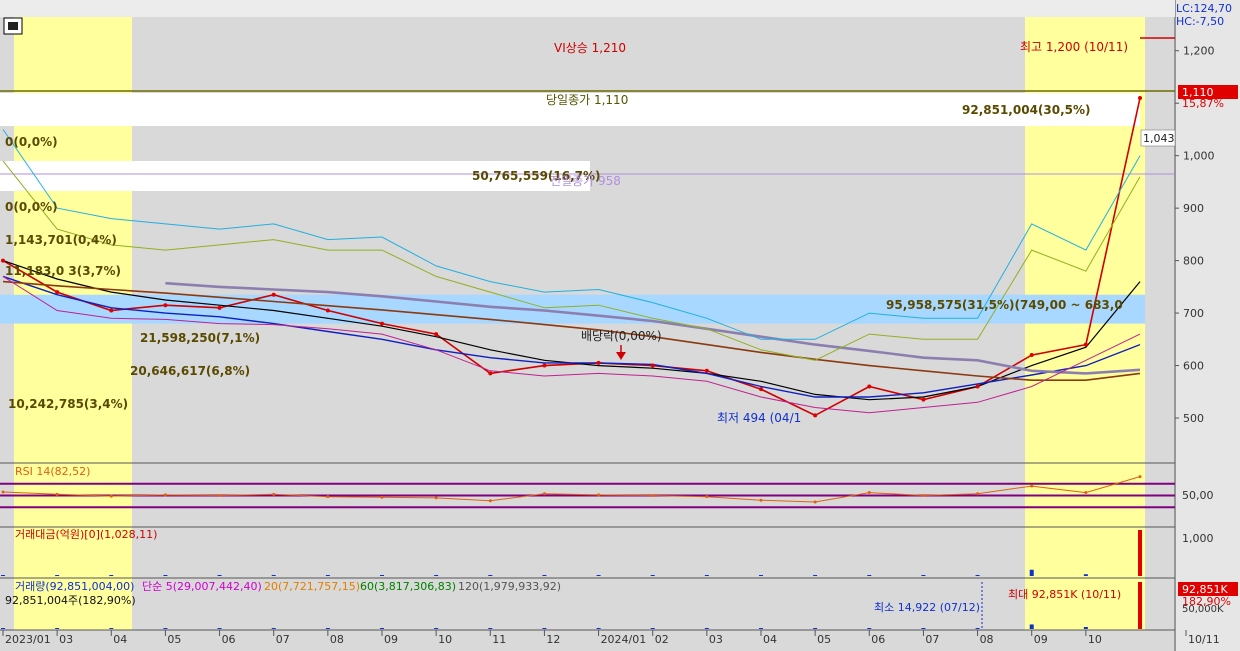  Describe the element at coordinates (1193, 313) in the screenshot. I see `price-tick-label: 700` at that location.